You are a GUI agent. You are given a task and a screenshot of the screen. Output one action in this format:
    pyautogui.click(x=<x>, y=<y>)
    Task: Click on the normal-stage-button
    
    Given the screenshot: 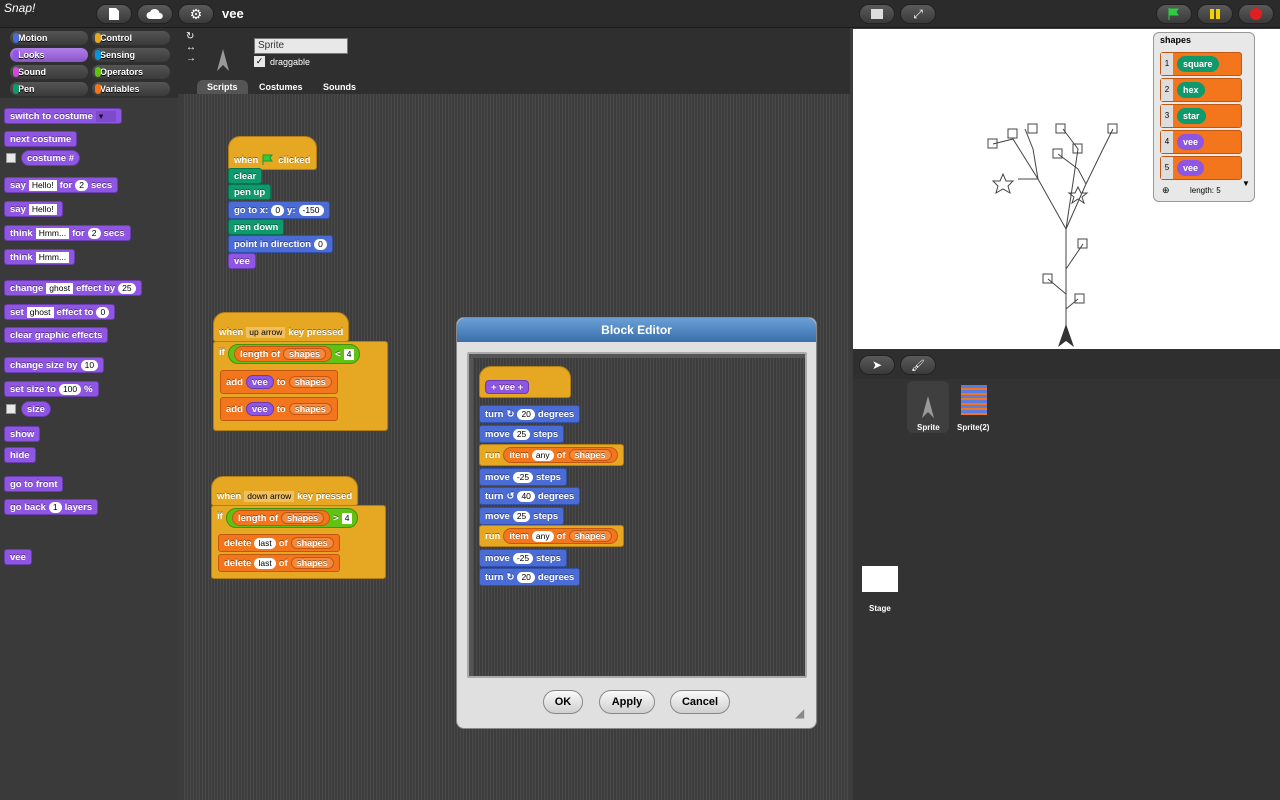 What is the action you would take?
    pyautogui.click(x=877, y=14)
    